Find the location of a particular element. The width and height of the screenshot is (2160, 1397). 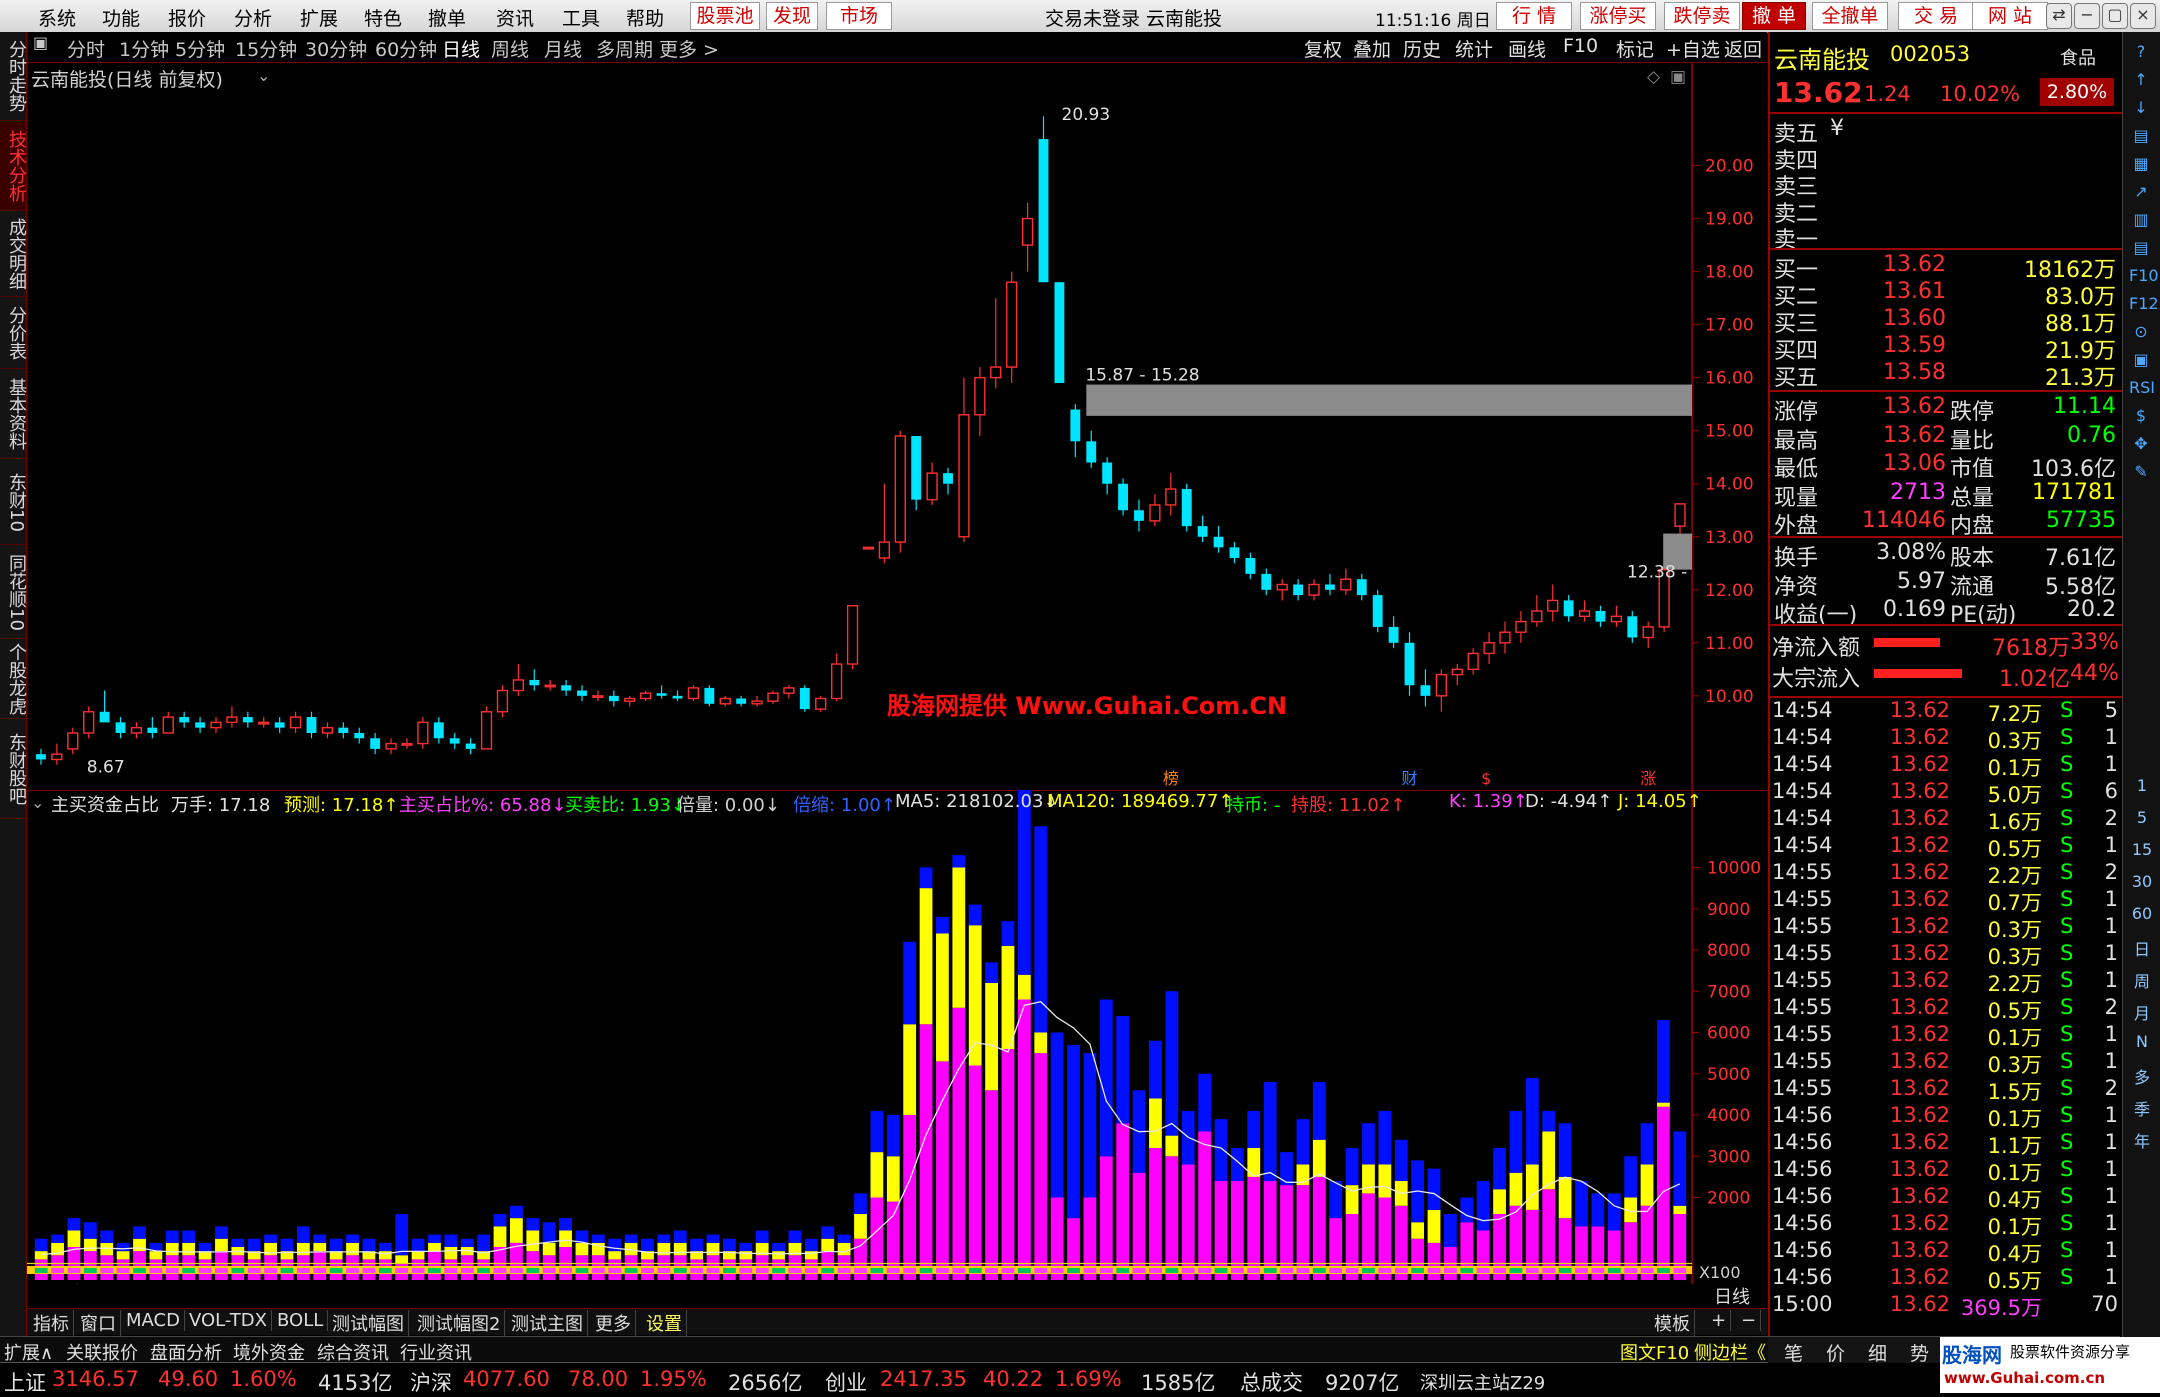

side-period-6: 周 is located at coordinates (2142, 980).